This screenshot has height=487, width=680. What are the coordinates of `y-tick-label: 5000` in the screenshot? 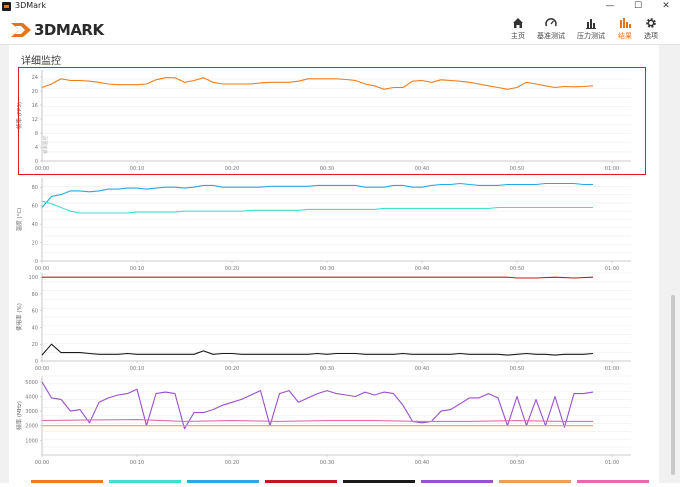 It's located at (31, 383).